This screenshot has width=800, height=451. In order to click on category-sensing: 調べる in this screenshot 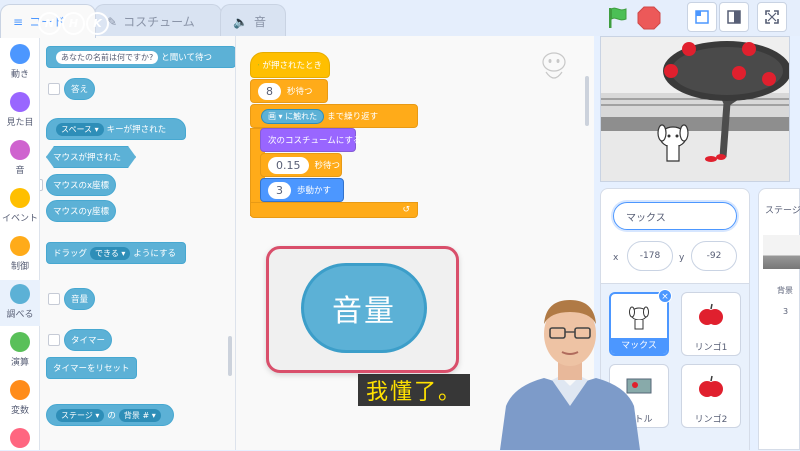, I will do `click(20, 303)`.